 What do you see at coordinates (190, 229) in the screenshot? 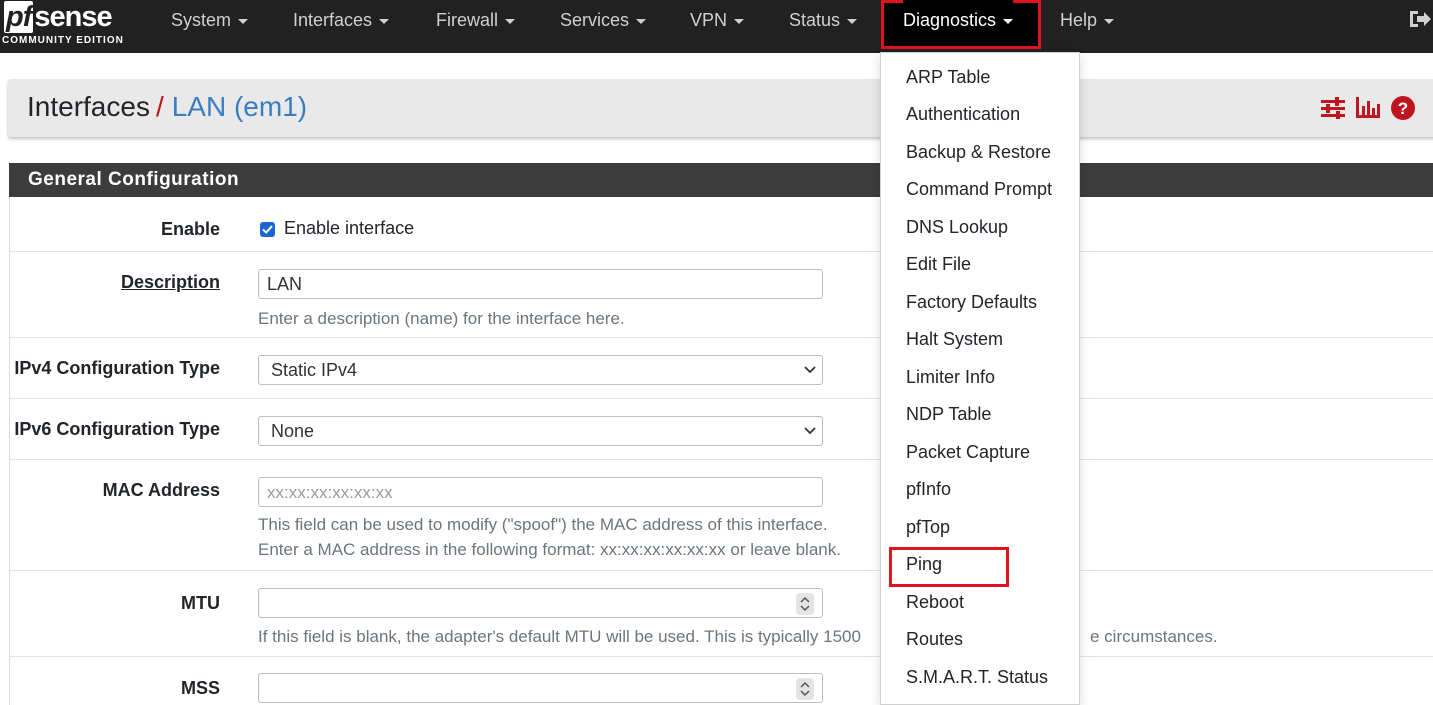
I see `enable-label: Enable` at bounding box center [190, 229].